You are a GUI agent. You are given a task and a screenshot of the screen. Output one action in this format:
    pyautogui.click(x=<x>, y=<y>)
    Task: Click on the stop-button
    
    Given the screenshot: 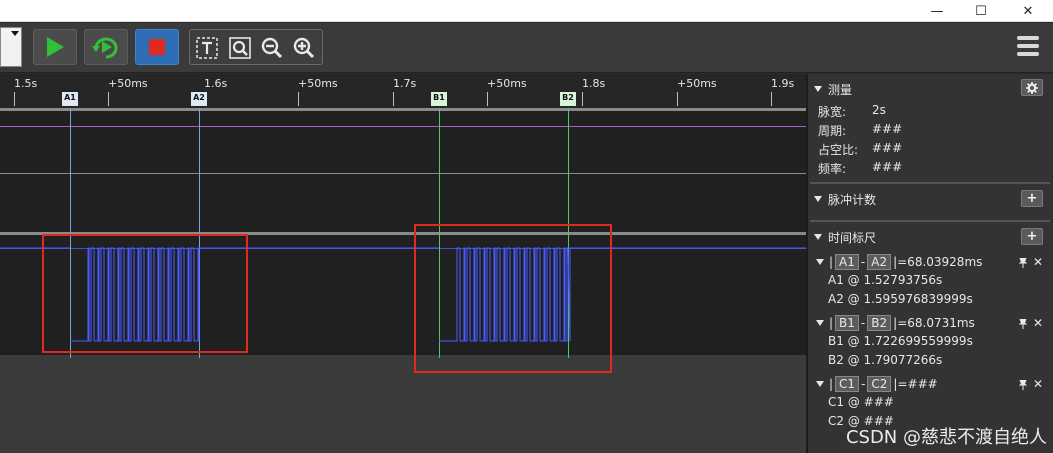 What is the action you would take?
    pyautogui.click(x=157, y=47)
    